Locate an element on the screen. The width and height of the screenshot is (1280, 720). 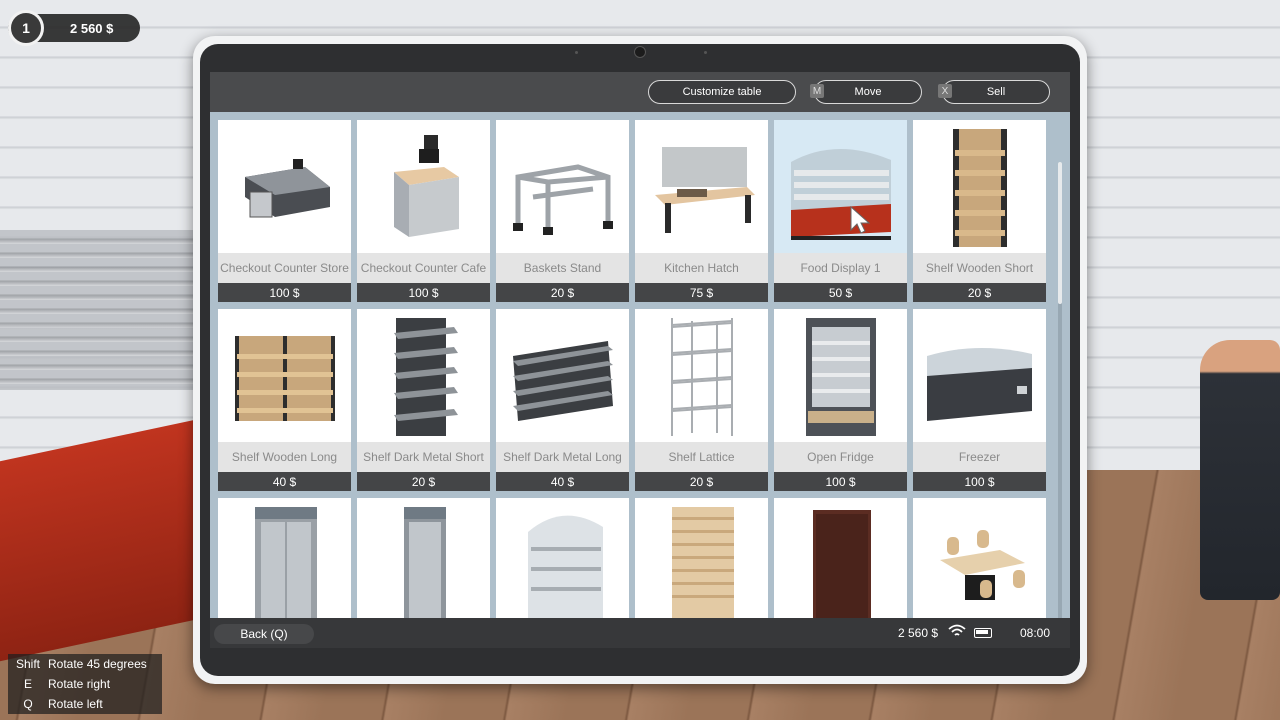
key-cap: E is located at coordinates (27, 684).